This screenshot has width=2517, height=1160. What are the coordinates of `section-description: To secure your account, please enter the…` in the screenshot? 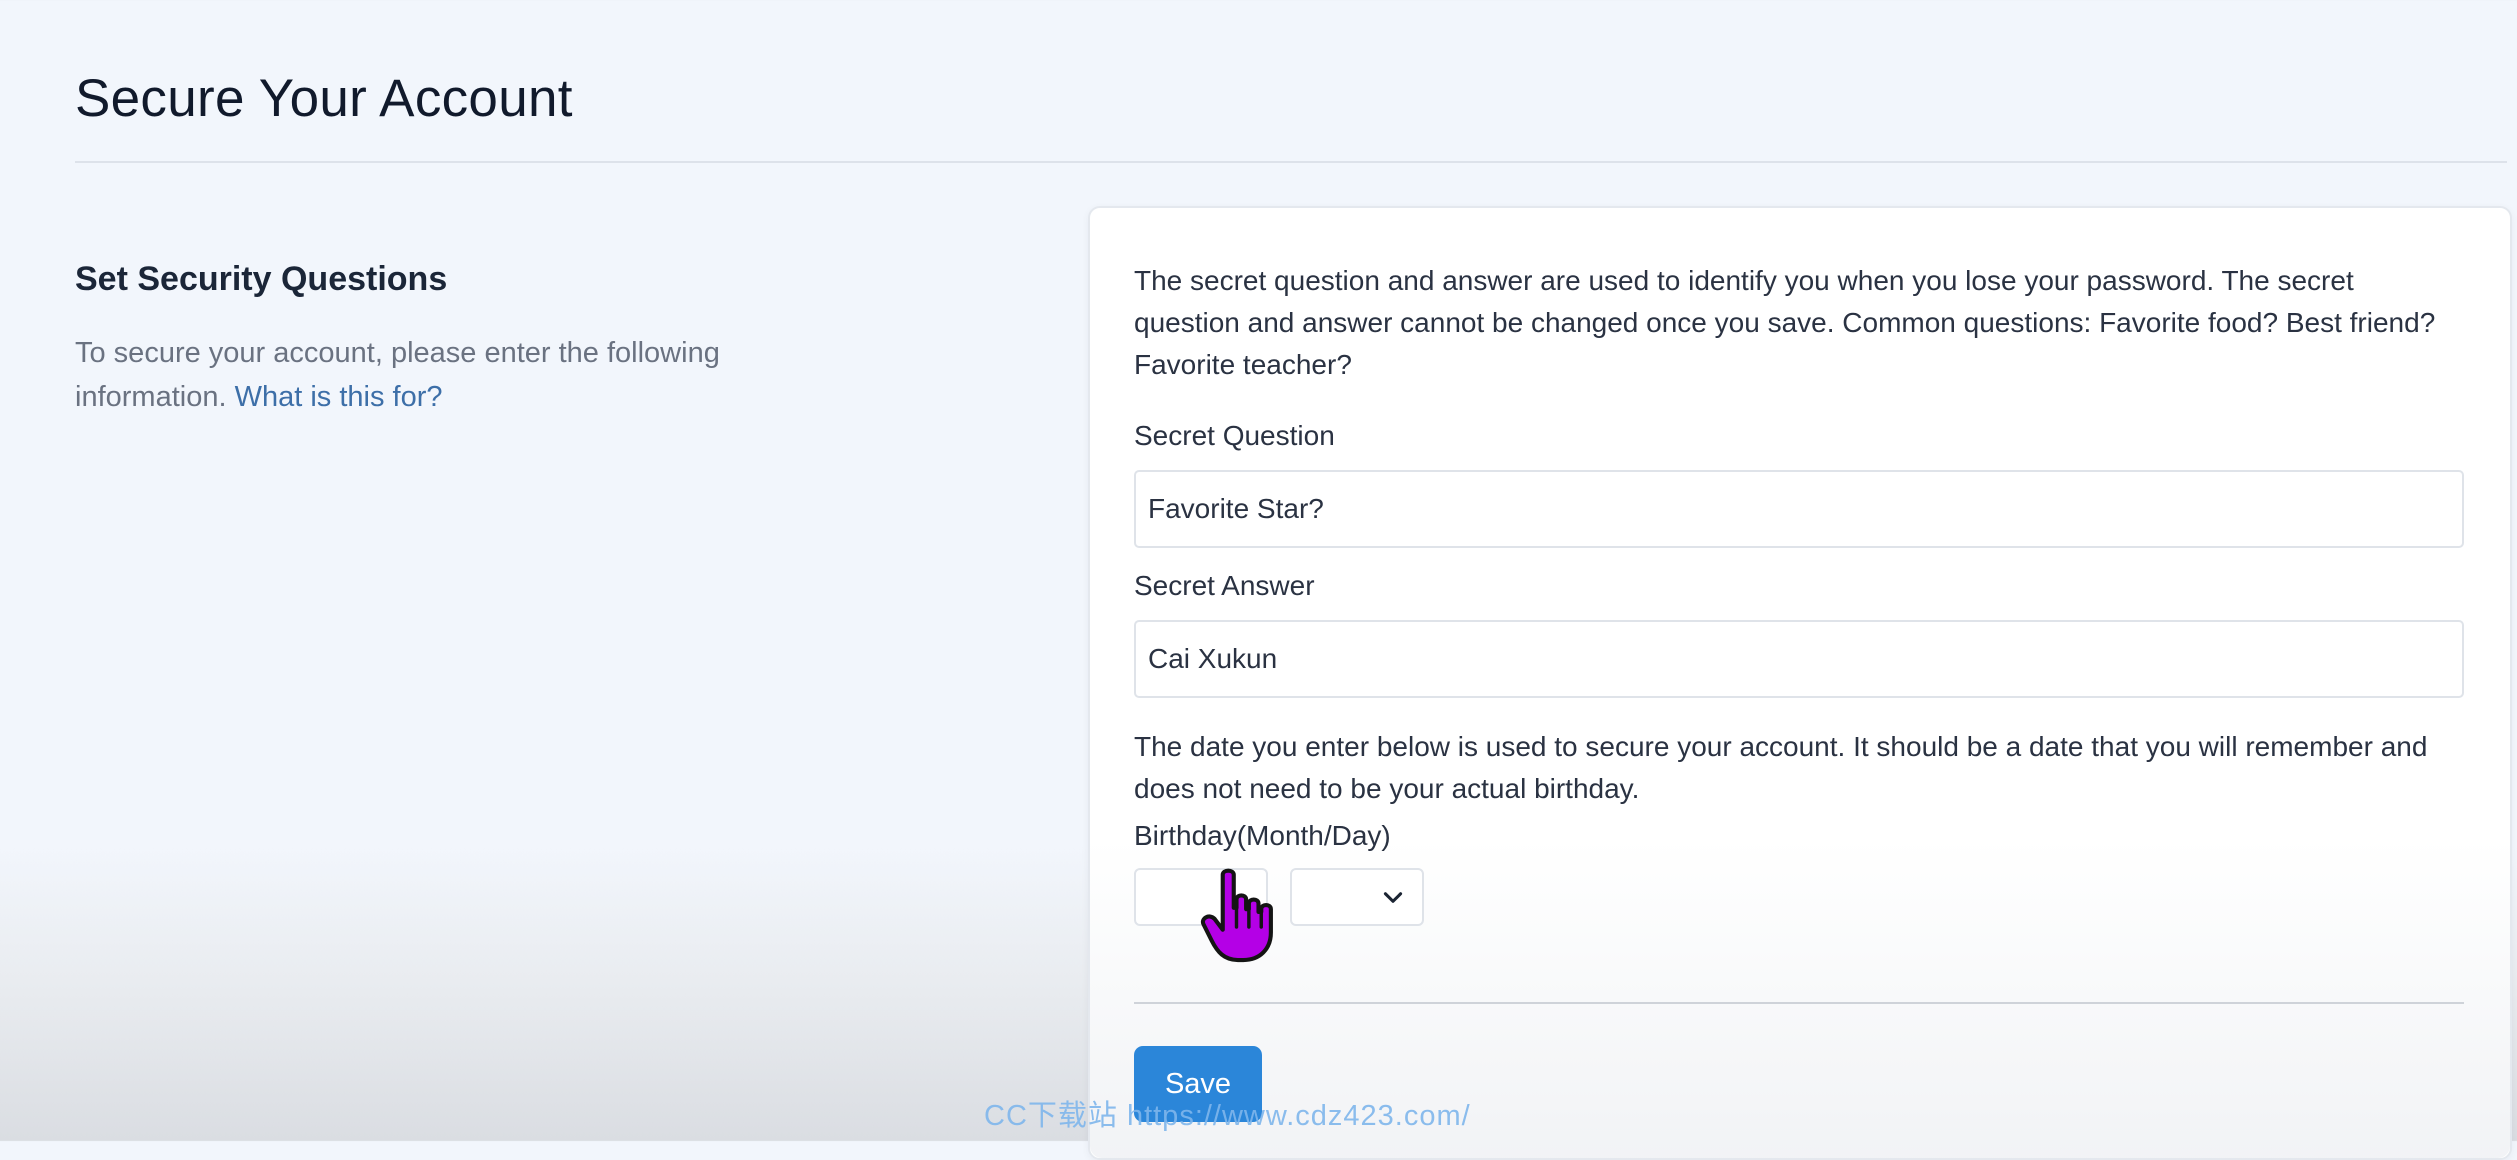 It's located at (455, 375).